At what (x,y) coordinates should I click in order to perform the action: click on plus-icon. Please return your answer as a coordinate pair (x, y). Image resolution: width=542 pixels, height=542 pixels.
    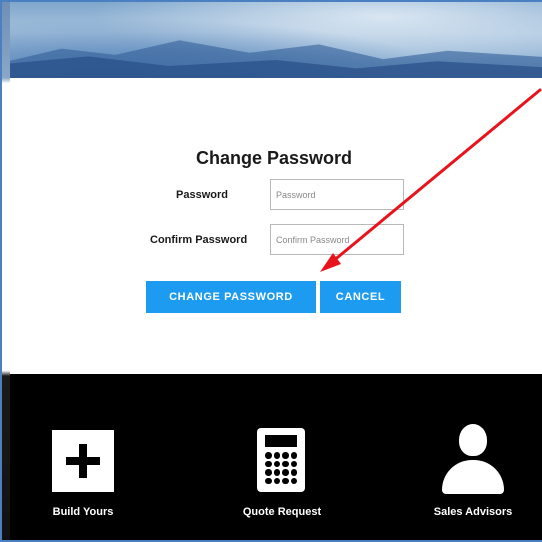
    Looking at the image, I should click on (83, 461).